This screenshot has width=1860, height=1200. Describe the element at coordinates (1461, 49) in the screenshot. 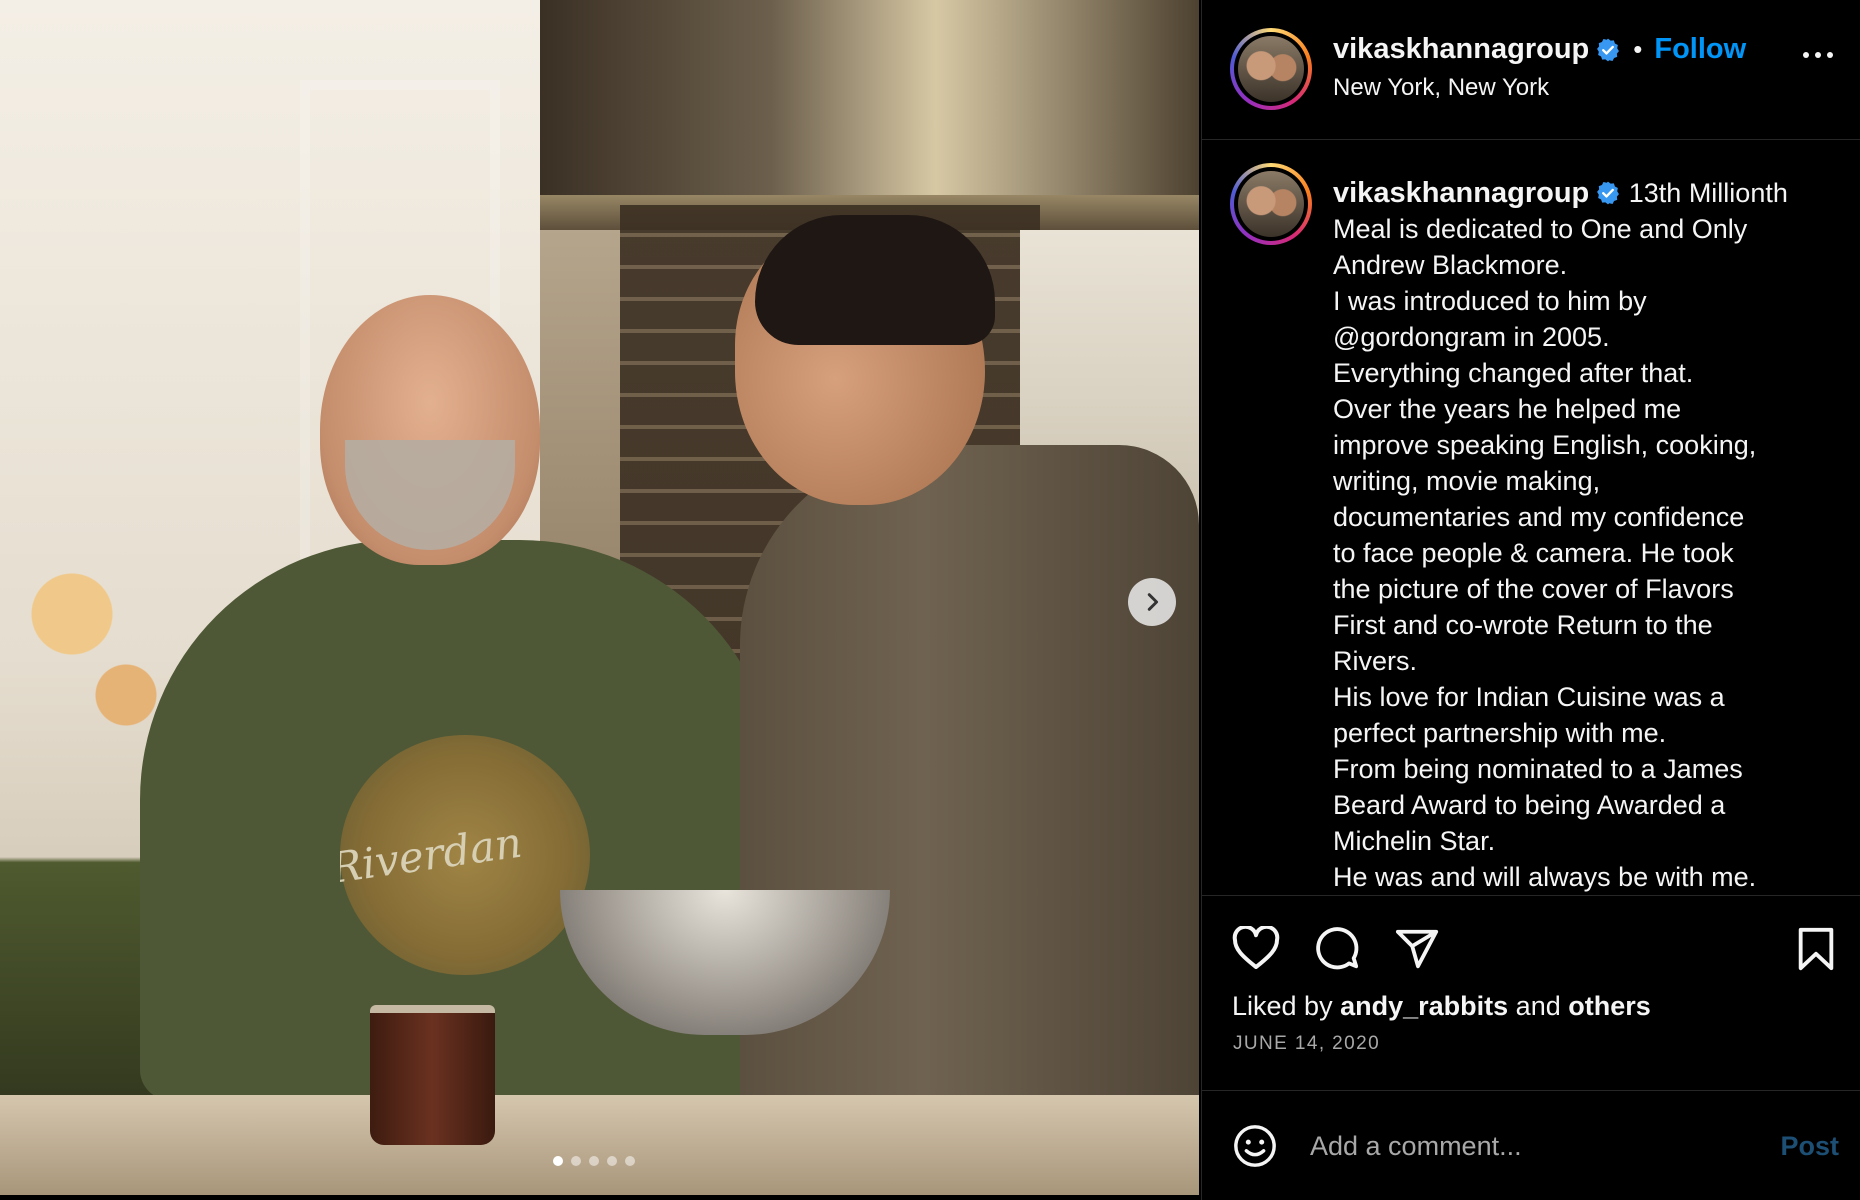

I see `header-username: vikaskhannagroup` at that location.